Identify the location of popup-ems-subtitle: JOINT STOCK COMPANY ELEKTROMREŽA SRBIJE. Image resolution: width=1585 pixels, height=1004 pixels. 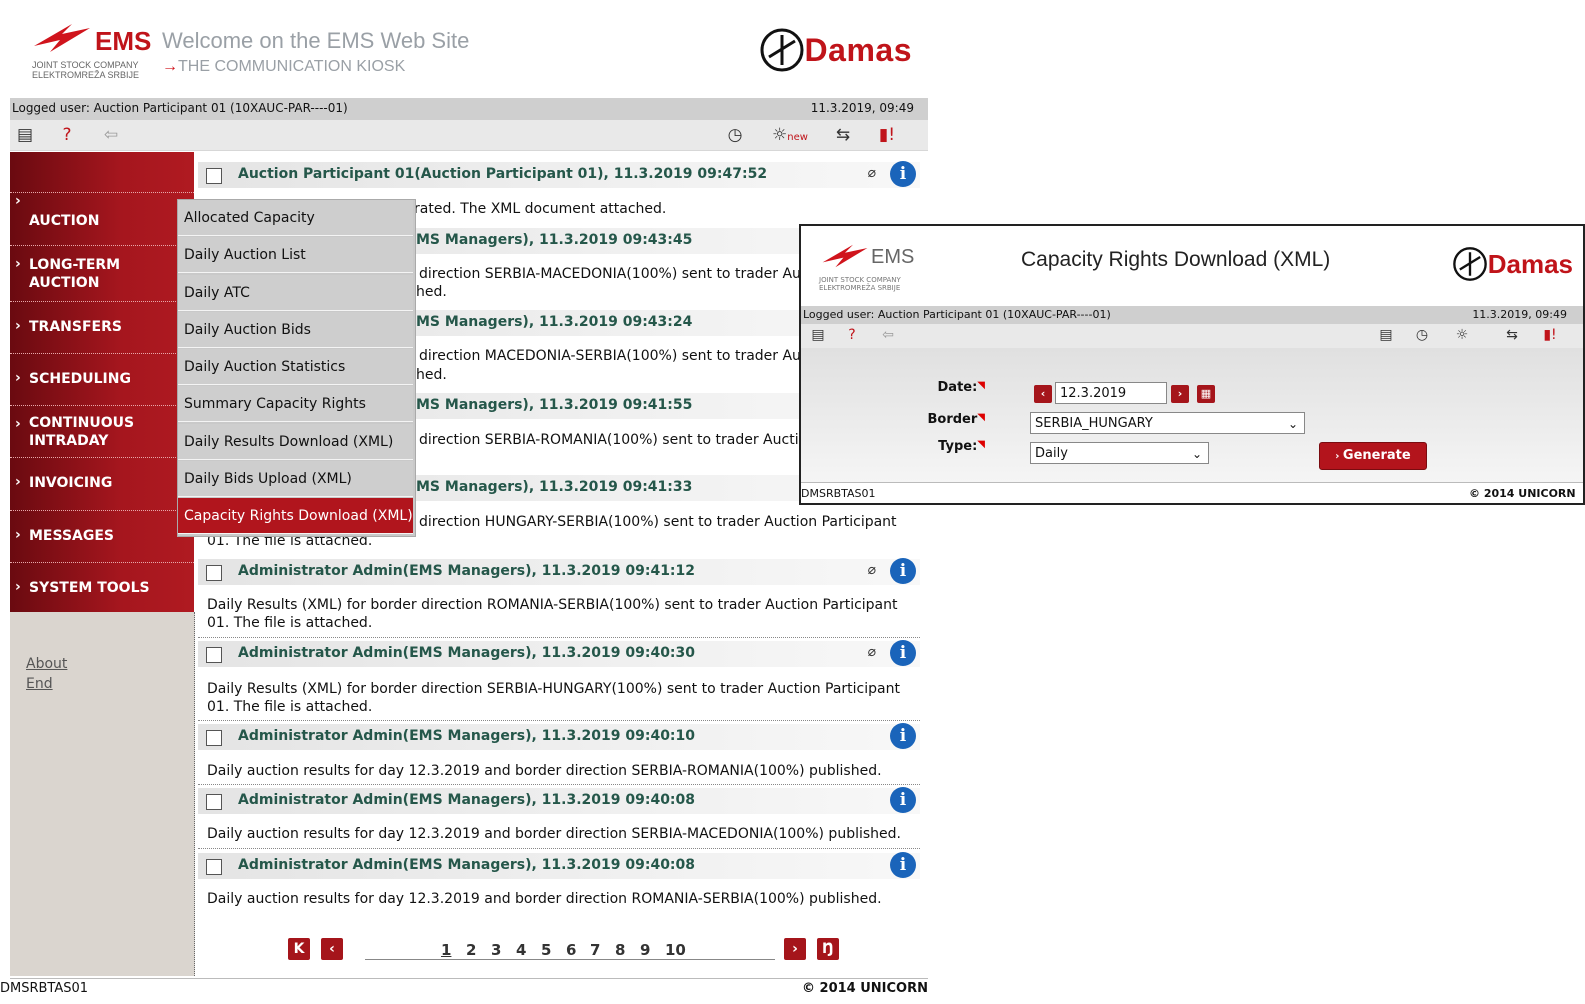
(860, 284).